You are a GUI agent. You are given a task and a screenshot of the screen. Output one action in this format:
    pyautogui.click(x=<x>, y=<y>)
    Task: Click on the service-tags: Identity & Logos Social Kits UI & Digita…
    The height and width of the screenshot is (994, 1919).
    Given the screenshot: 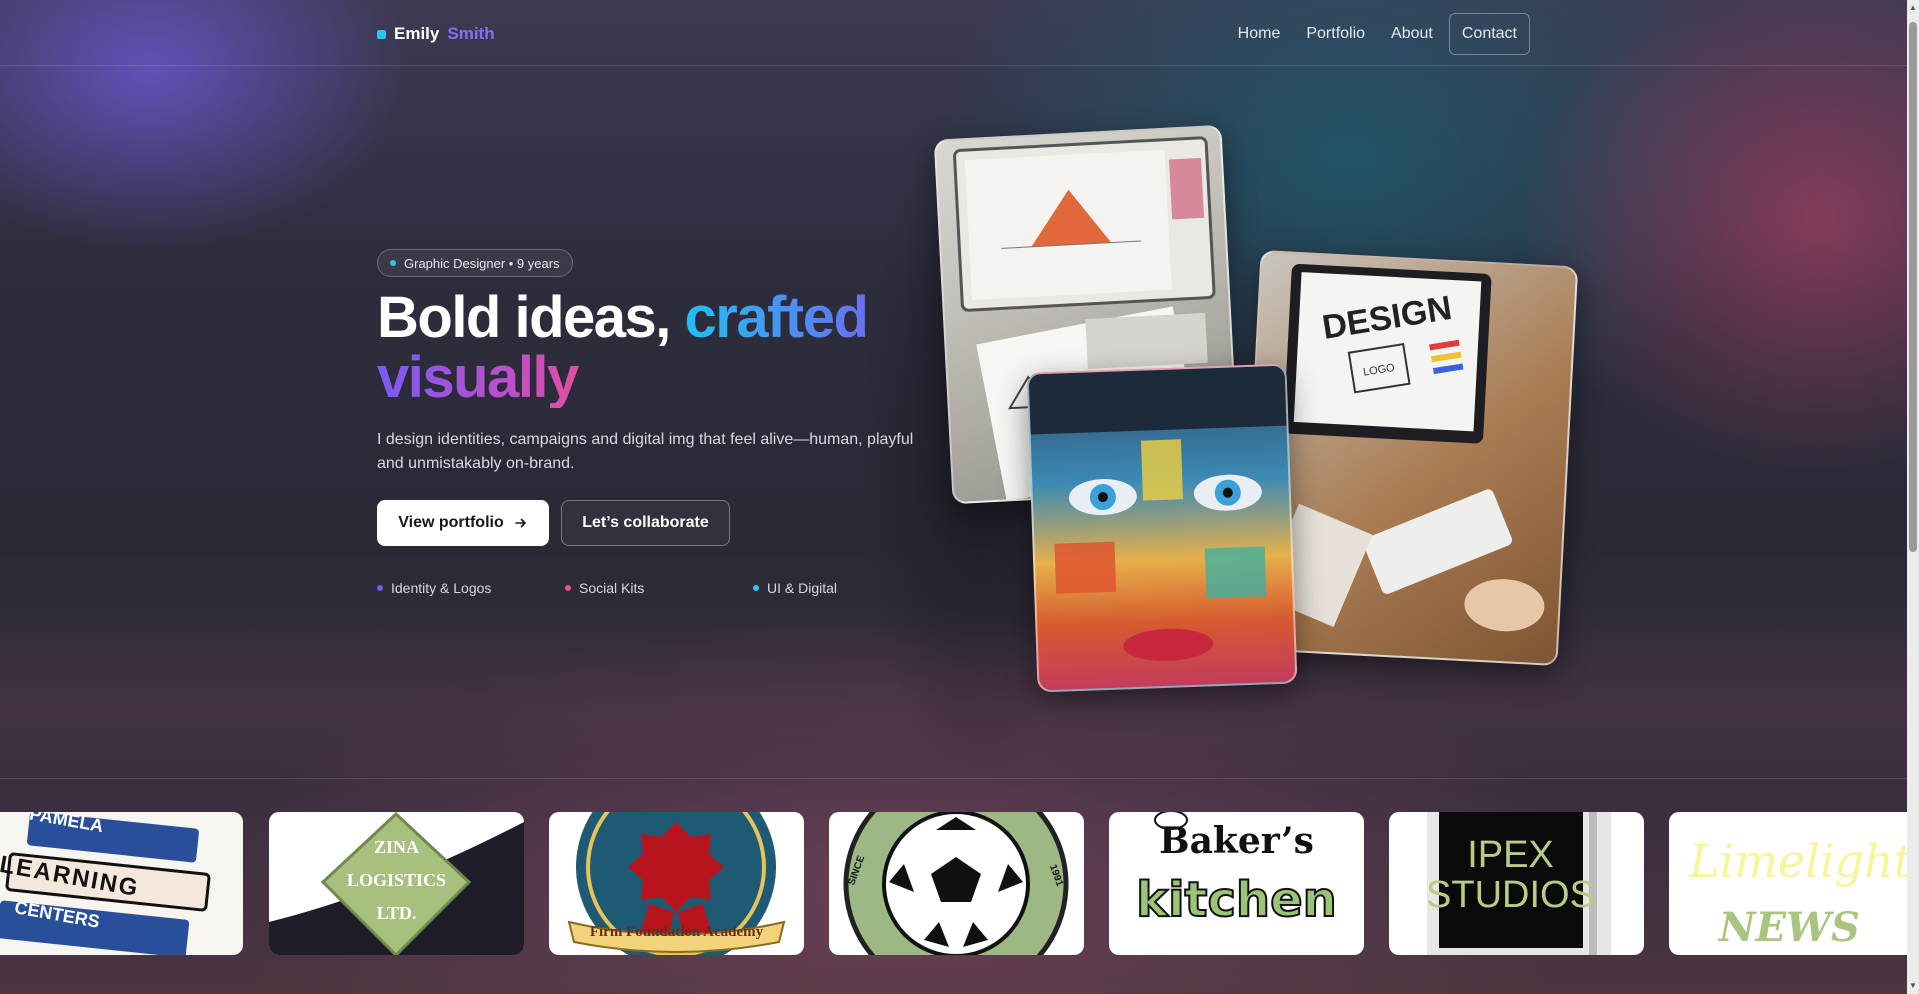 What is the action you would take?
    pyautogui.click(x=659, y=588)
    